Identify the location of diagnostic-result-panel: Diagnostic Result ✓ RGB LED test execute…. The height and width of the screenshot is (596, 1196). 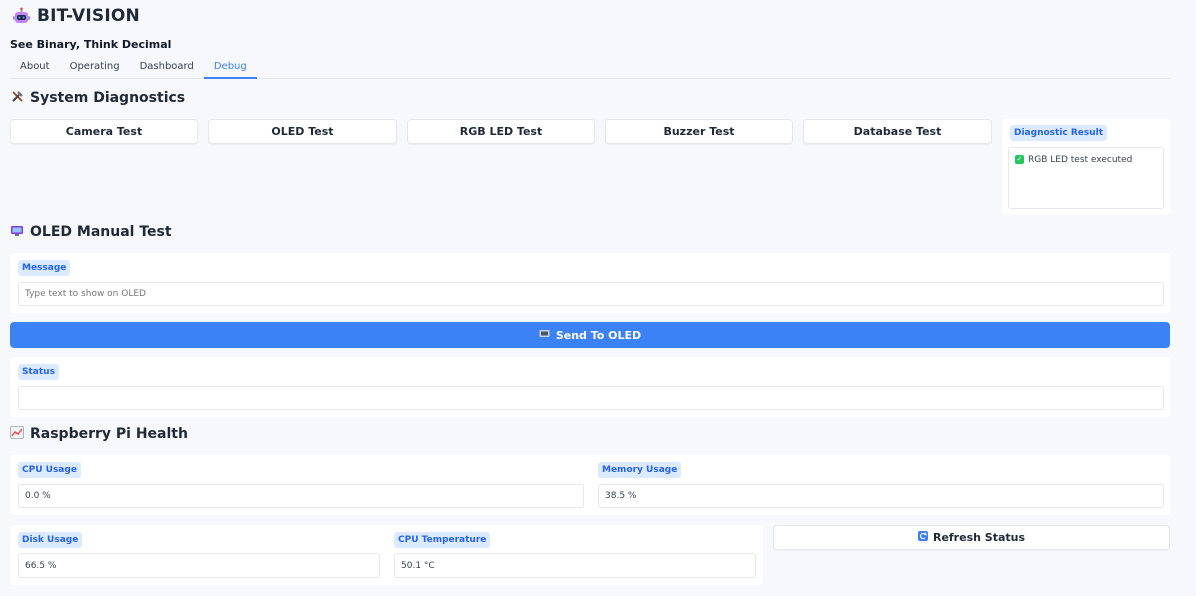
(1086, 167).